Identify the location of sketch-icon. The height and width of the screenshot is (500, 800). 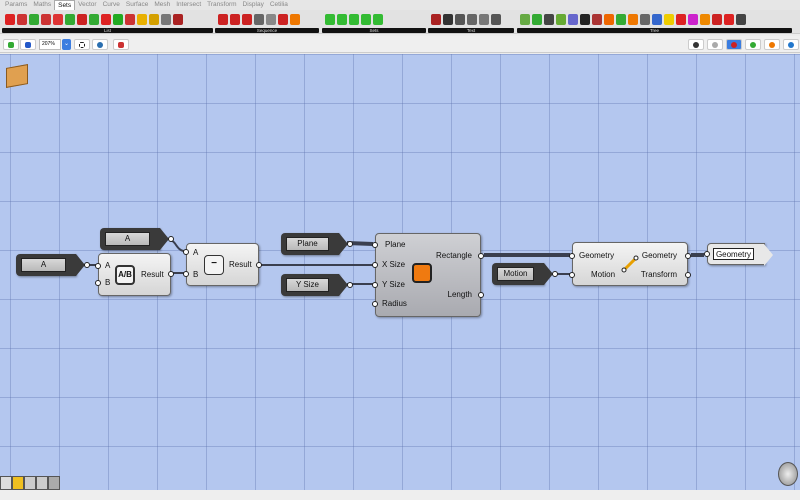
(6, 483).